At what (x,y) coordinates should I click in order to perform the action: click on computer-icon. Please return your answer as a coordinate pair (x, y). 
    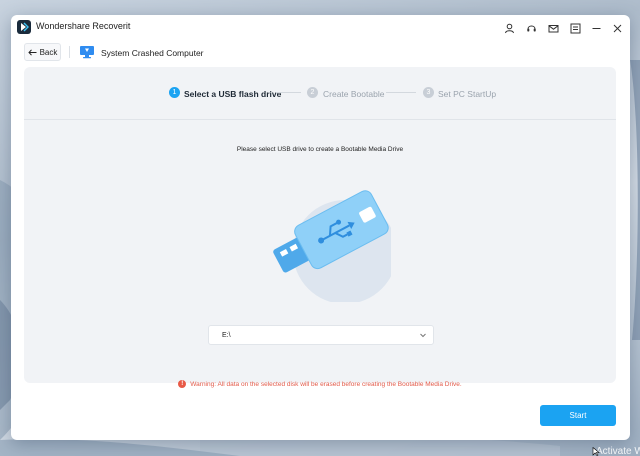
    Looking at the image, I should click on (87, 52).